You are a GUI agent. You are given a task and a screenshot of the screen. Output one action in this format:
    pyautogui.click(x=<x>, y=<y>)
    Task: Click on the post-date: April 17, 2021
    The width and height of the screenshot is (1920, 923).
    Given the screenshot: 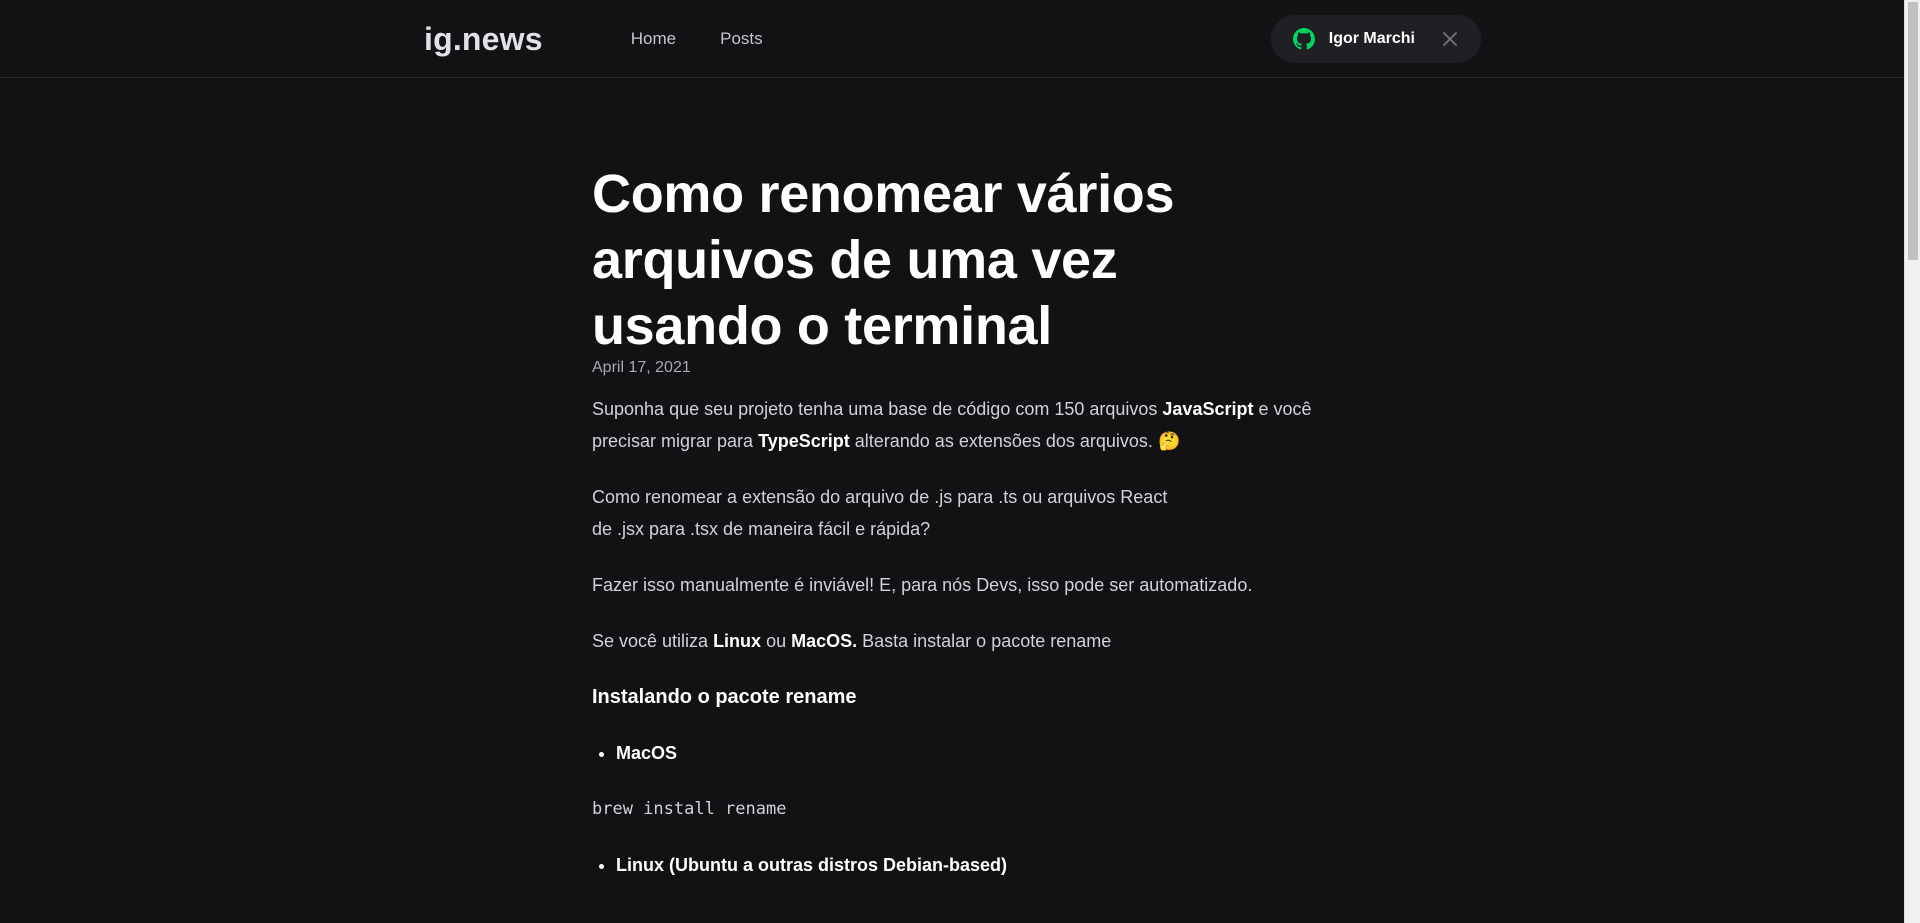 What is the action you would take?
    pyautogui.click(x=641, y=367)
    